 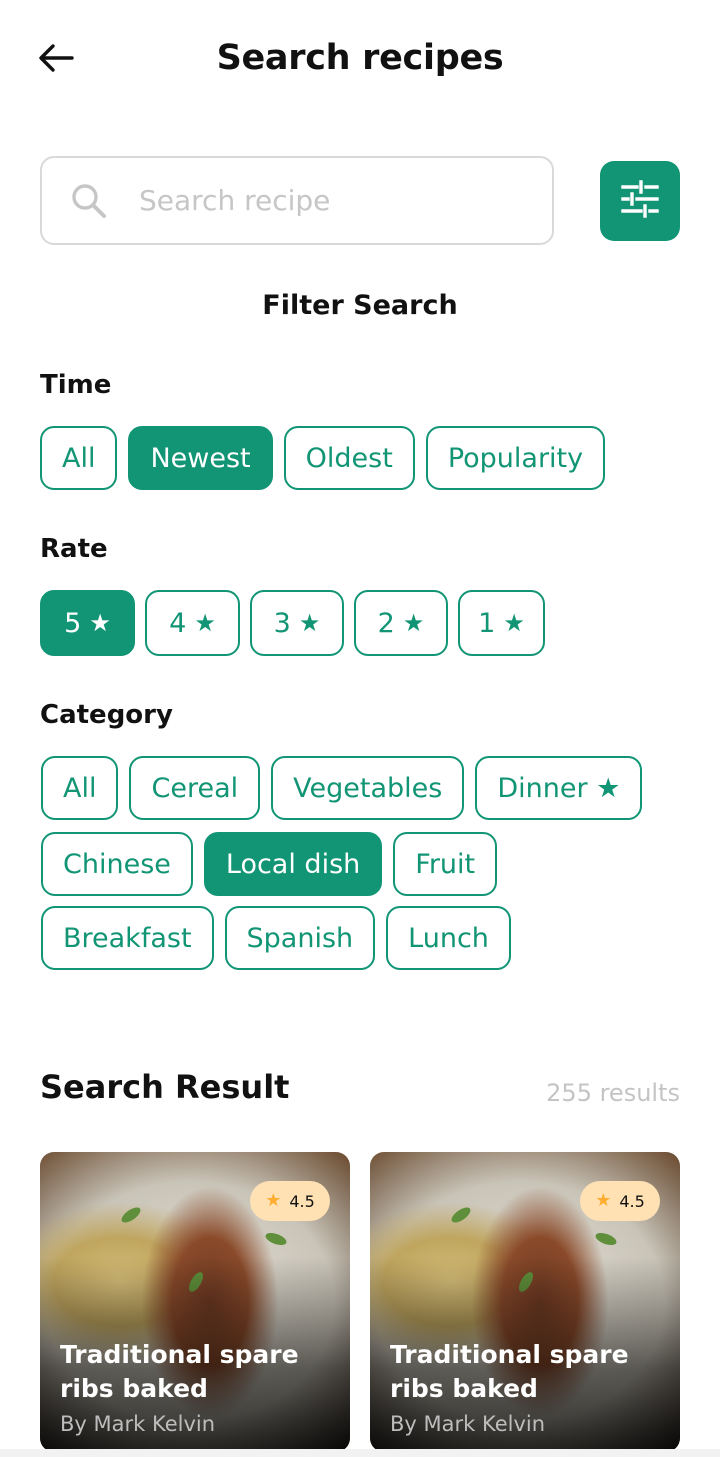 What do you see at coordinates (73, 623) in the screenshot?
I see `chip-label: 5` at bounding box center [73, 623].